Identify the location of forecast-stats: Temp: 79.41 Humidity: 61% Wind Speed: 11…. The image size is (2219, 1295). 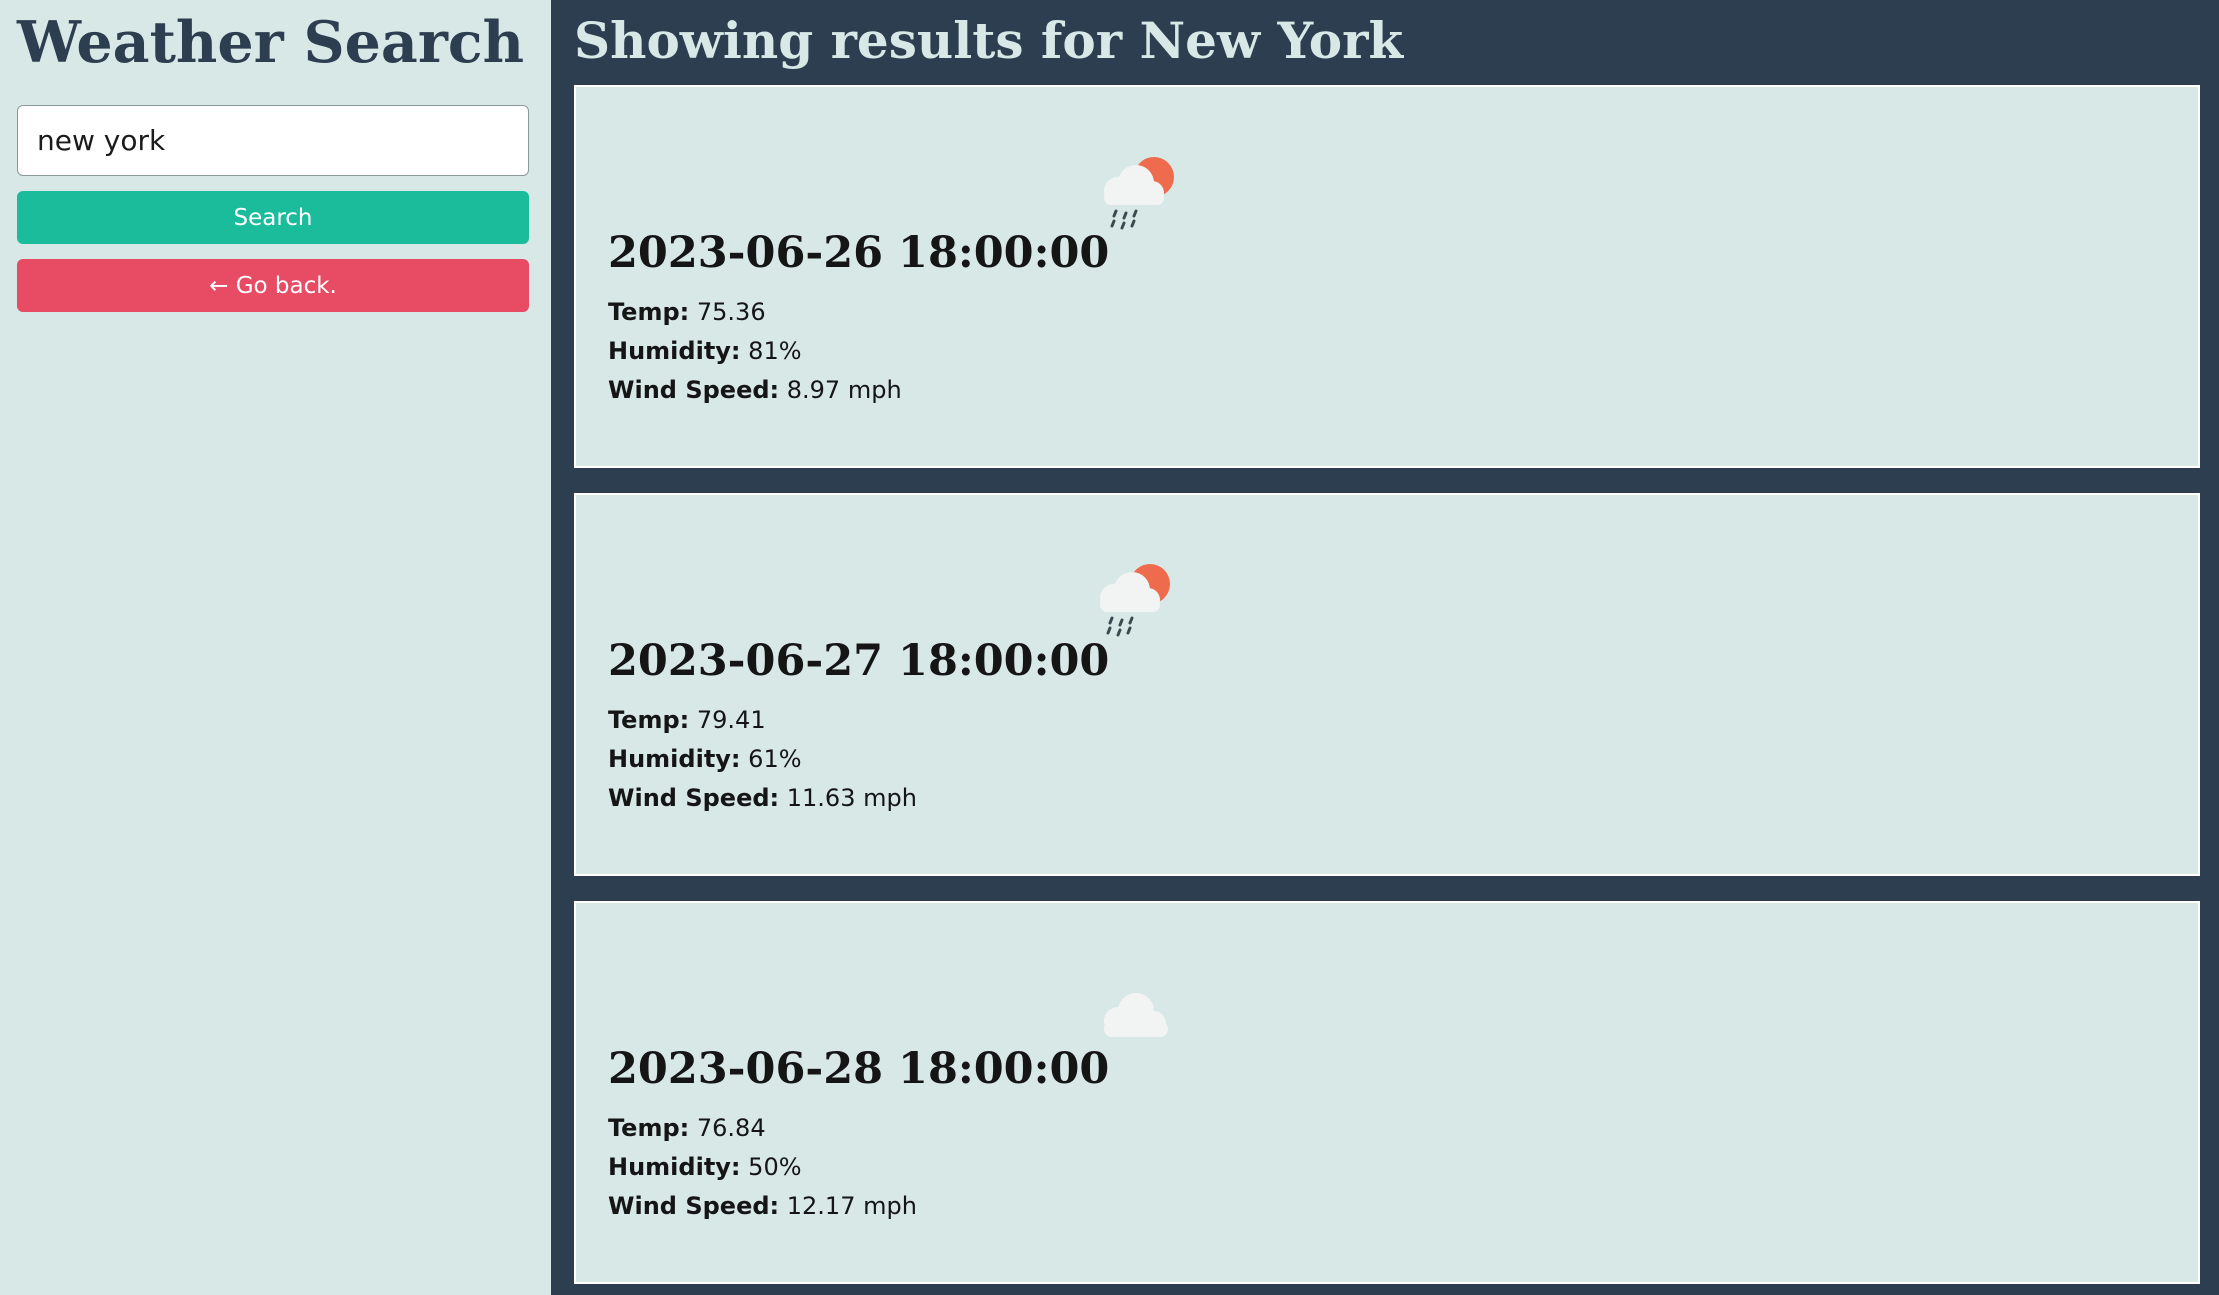
(762, 759).